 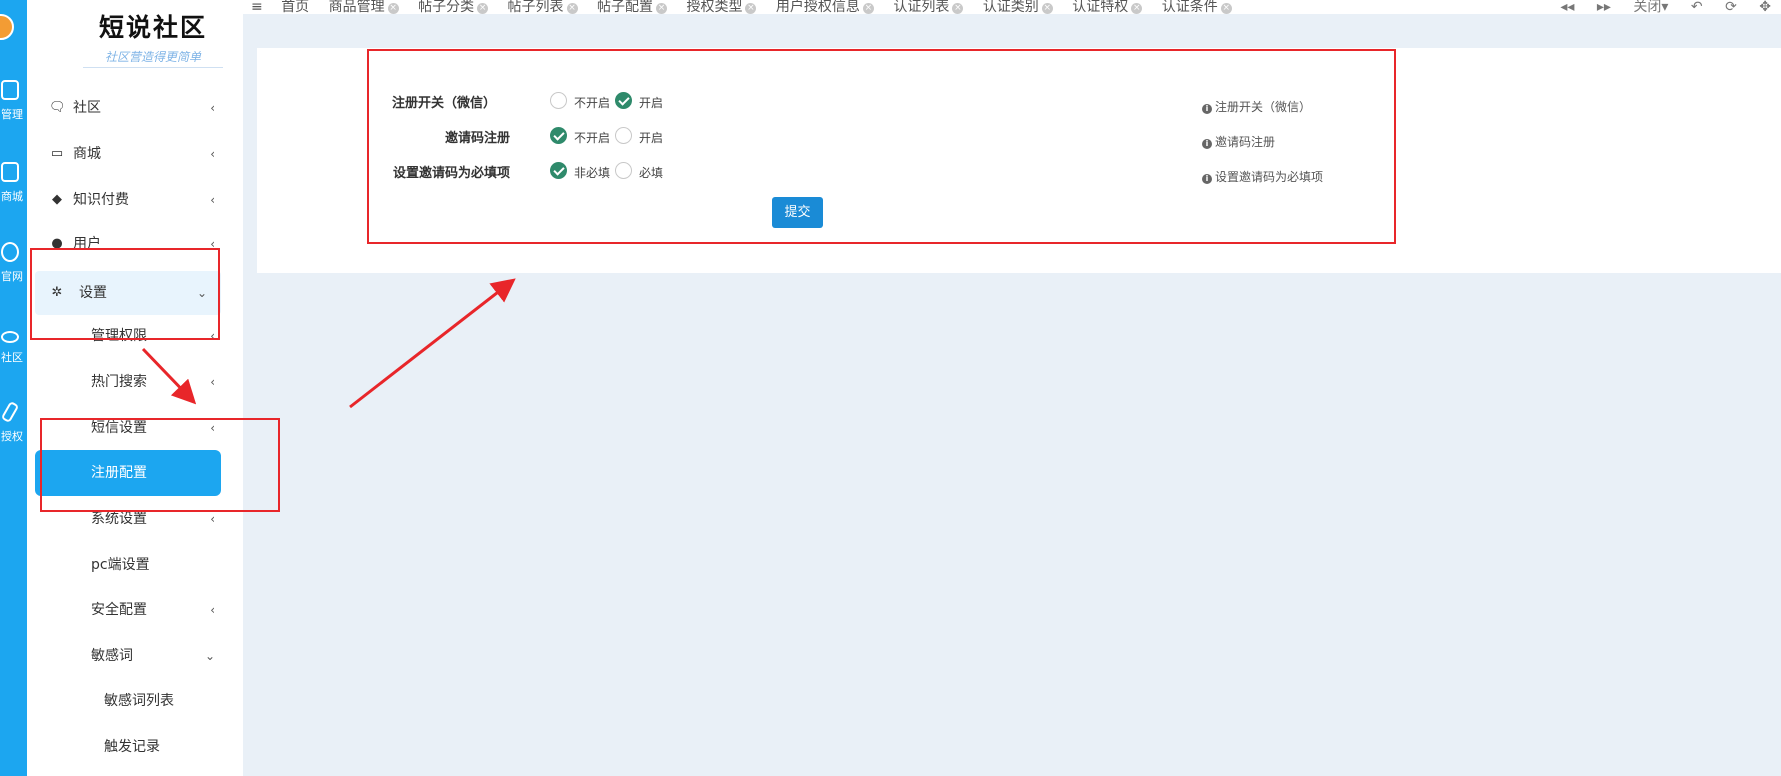 I want to click on edit-icon, so click(x=10, y=412).